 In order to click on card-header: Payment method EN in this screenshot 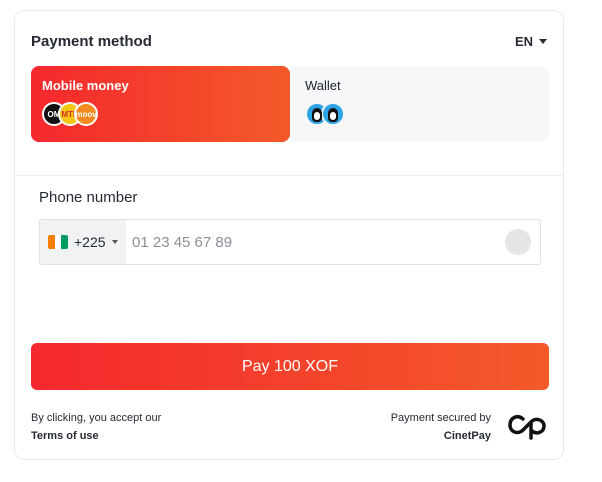, I will do `click(289, 41)`.